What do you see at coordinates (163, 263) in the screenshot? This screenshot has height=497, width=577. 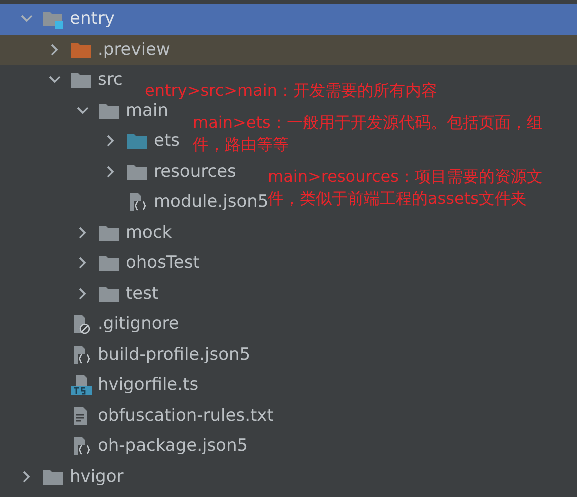 I see `file-name: ohosTest` at bounding box center [163, 263].